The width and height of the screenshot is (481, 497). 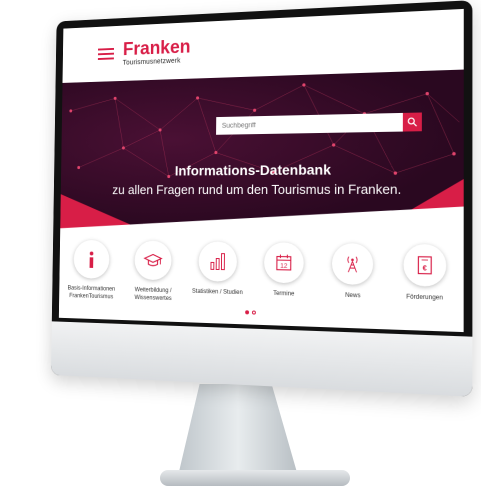 What do you see at coordinates (151, 62) in the screenshot?
I see `logo-subtitle: Tourismusnetzwerk` at bounding box center [151, 62].